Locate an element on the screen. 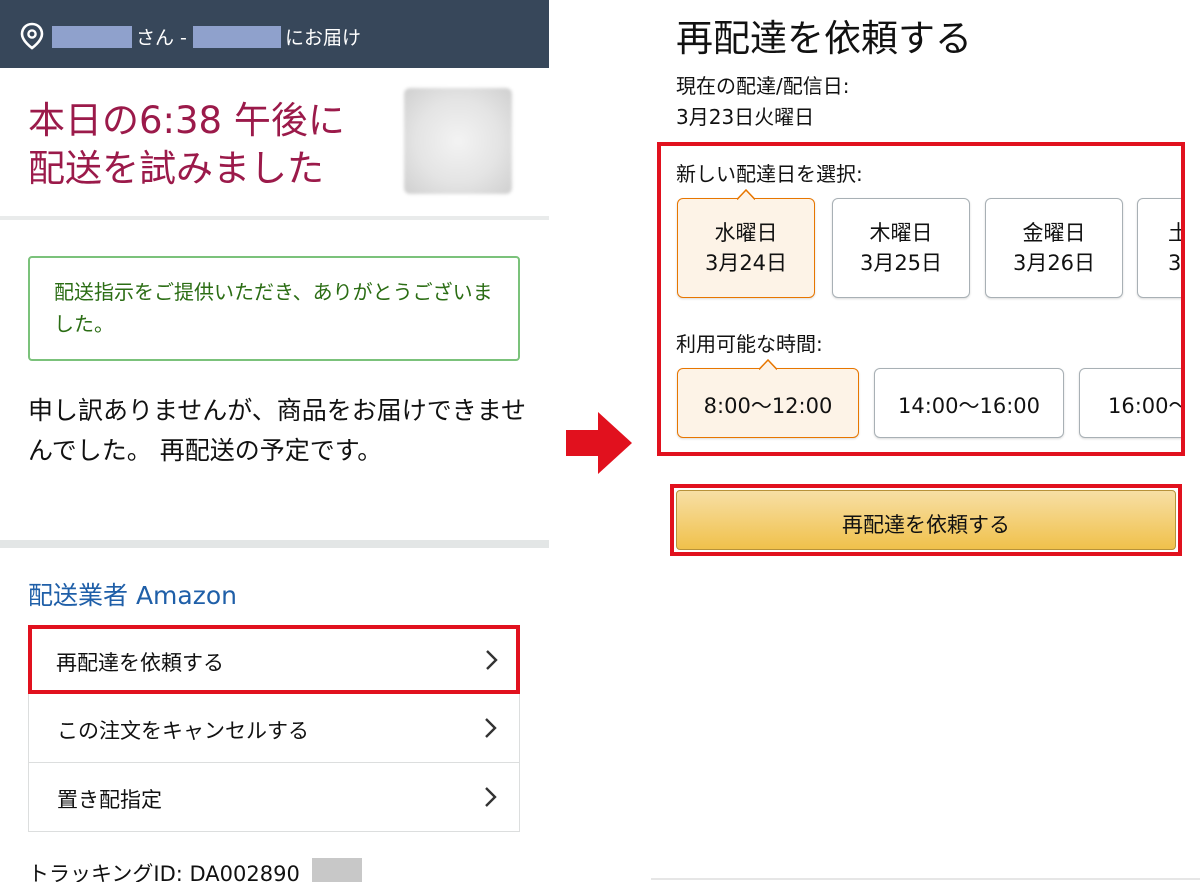 Image resolution: width=1200 pixels, height=882 pixels. date-option-selected: 水曜日 3月24日 is located at coordinates (746, 243).